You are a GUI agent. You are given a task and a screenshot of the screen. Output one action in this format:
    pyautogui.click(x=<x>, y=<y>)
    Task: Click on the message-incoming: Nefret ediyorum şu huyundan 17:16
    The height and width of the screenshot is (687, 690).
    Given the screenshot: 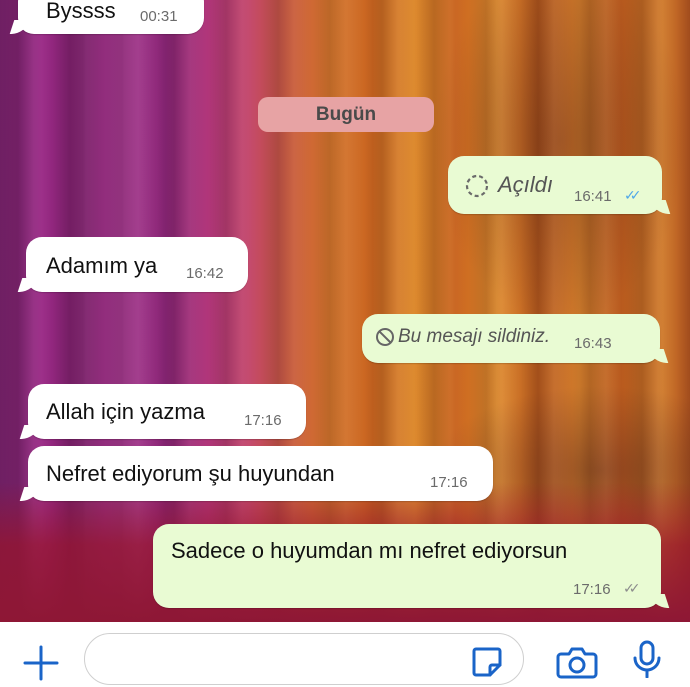 What is the action you would take?
    pyautogui.click(x=260, y=473)
    